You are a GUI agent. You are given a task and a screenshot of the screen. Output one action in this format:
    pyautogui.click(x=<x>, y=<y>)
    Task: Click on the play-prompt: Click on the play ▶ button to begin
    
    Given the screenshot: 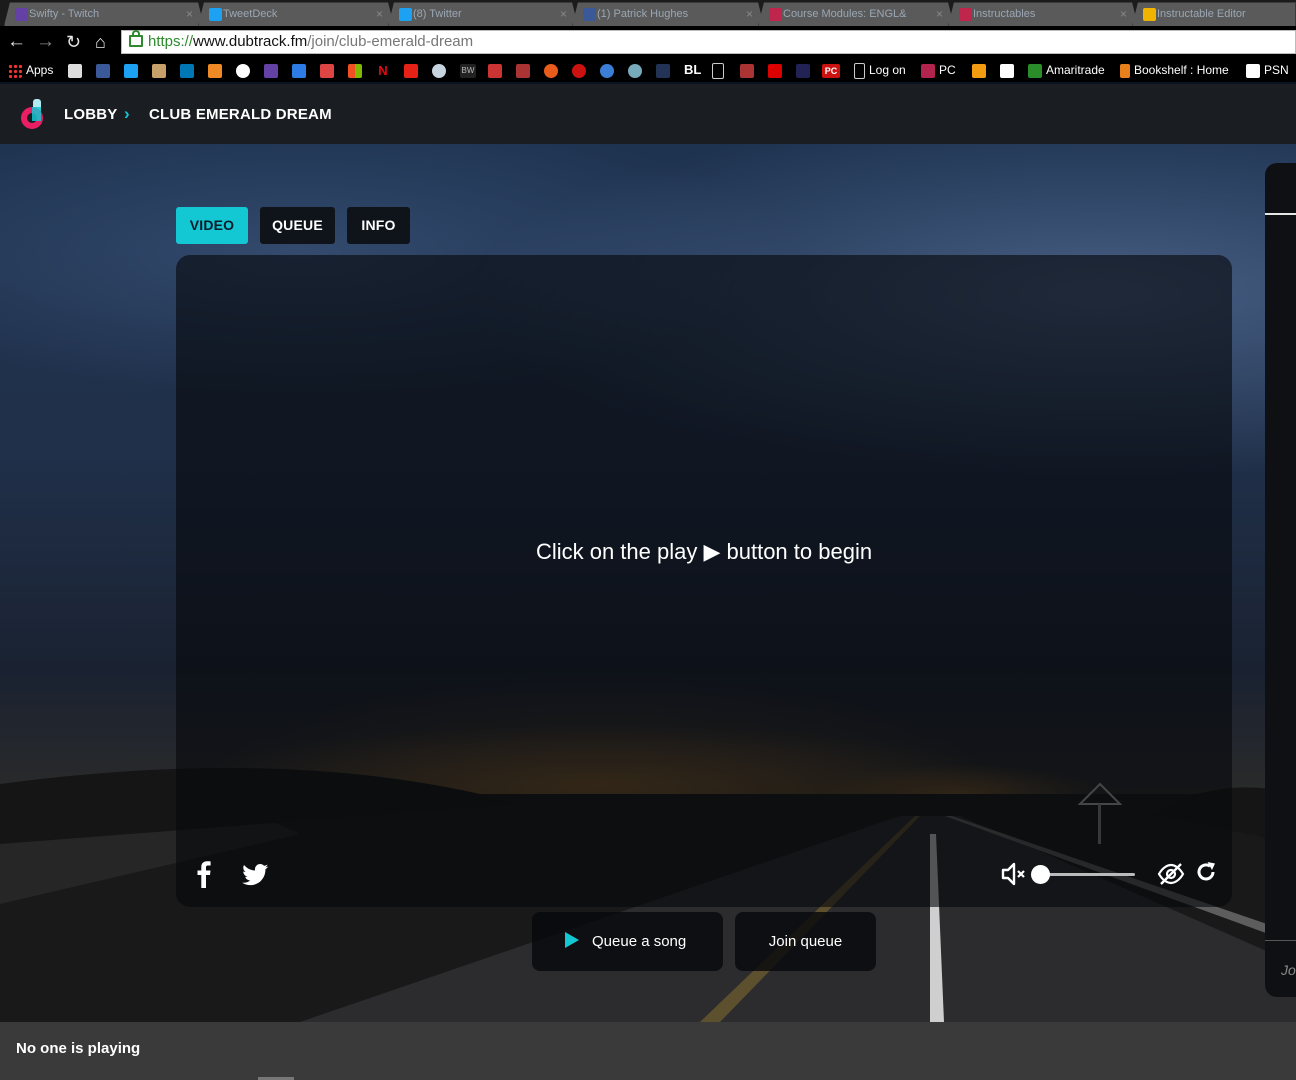 What is the action you would take?
    pyautogui.click(x=704, y=551)
    